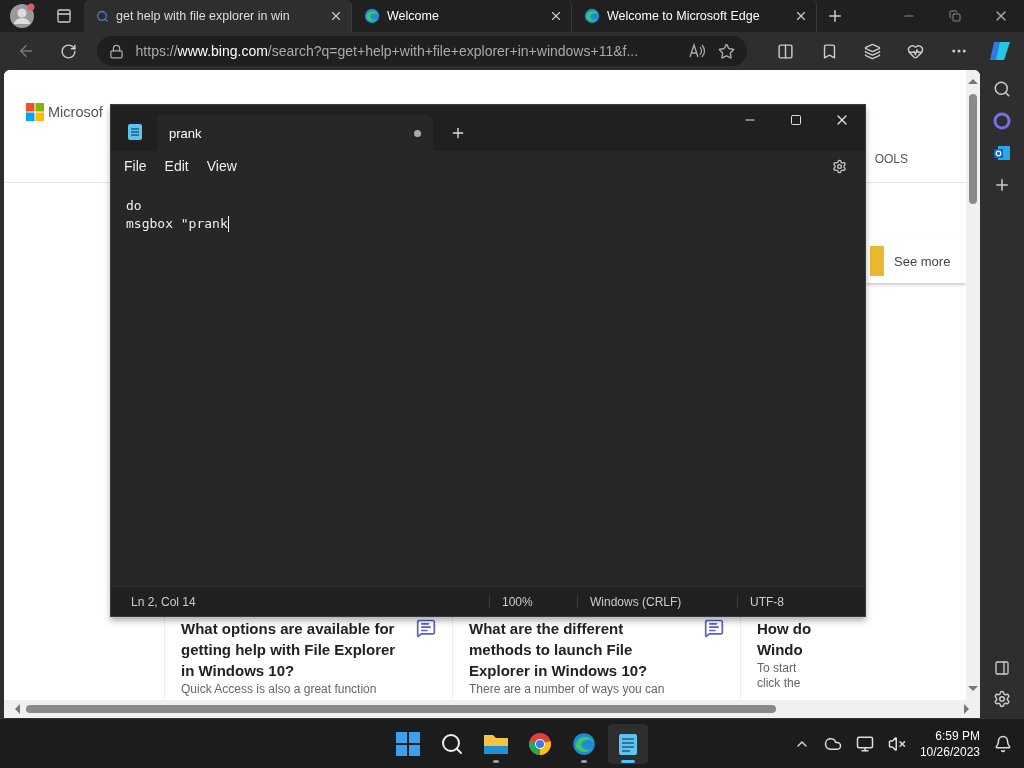 The height and width of the screenshot is (768, 1024). What do you see at coordinates (288, 650) in the screenshot?
I see `card-title: getting help with File Explorer` at bounding box center [288, 650].